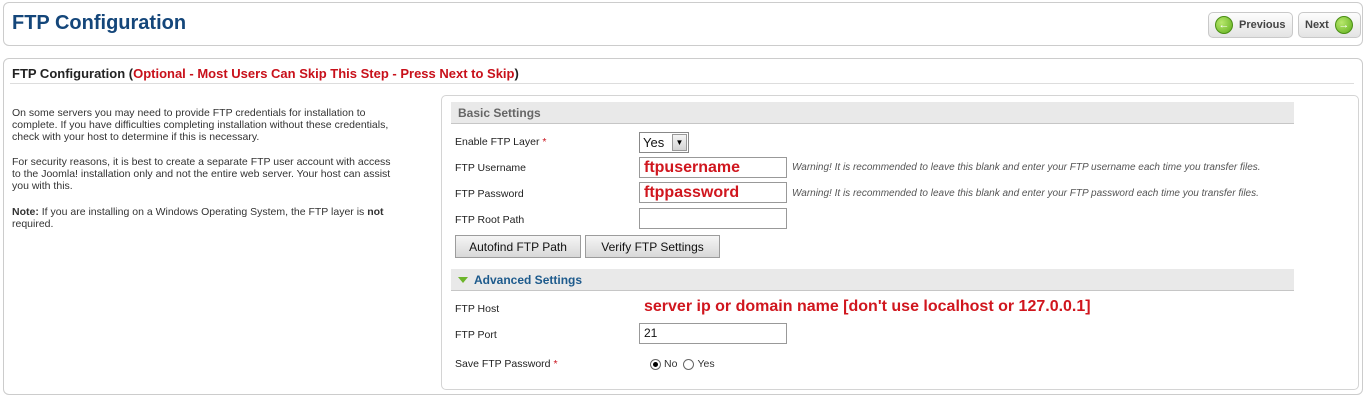 The height and width of the screenshot is (399, 1368). I want to click on triangle-down-icon, so click(463, 279).